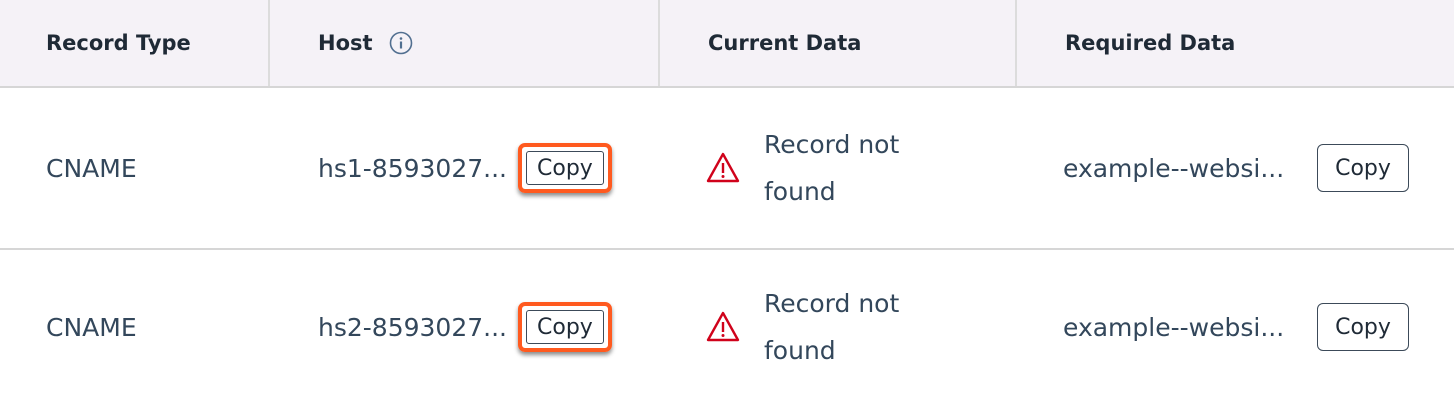 The width and height of the screenshot is (1454, 404). I want to click on host-cell: hs2-8593027.... Copy, so click(465, 327).